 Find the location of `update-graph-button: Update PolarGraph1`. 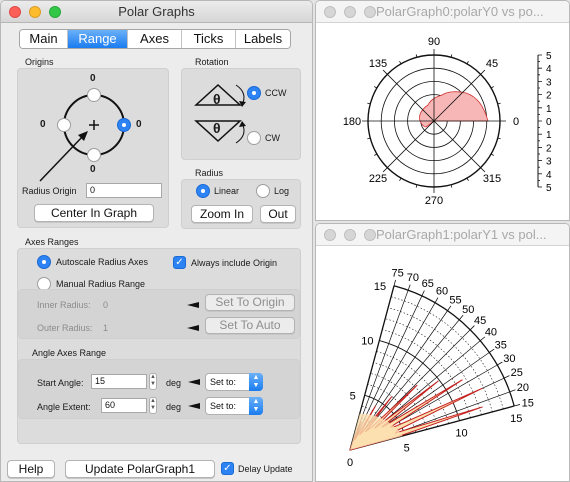

update-graph-button: Update PolarGraph1 is located at coordinates (140, 469).